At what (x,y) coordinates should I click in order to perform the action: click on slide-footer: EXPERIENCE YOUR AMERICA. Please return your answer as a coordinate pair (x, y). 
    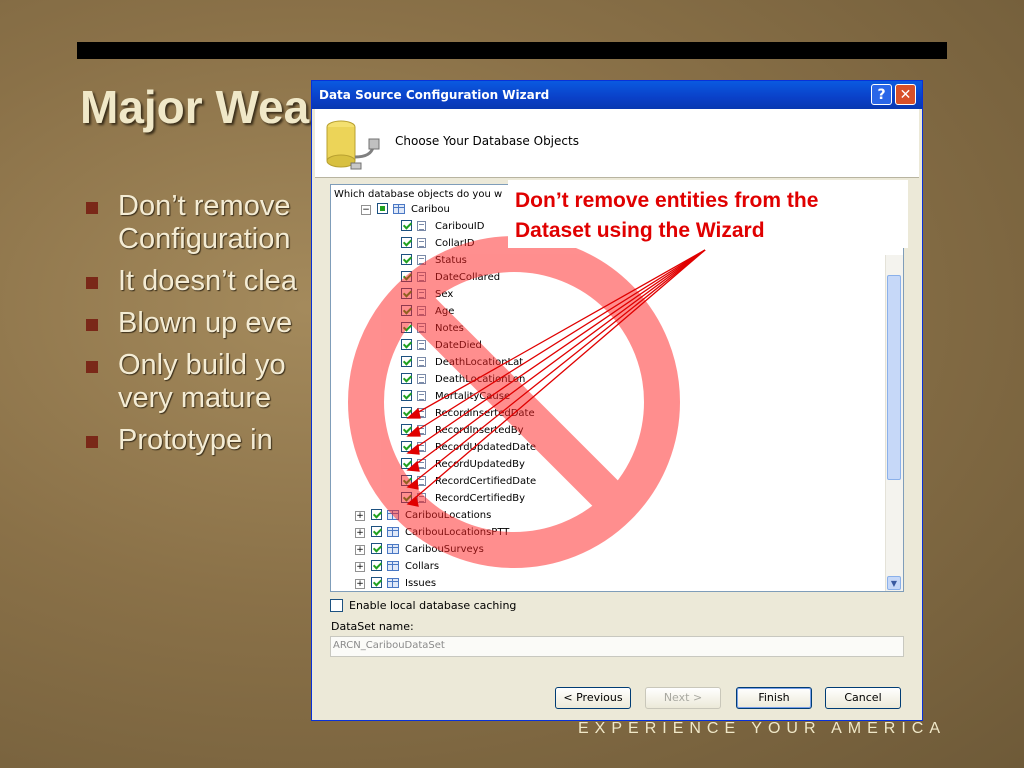
    Looking at the image, I should click on (762, 728).